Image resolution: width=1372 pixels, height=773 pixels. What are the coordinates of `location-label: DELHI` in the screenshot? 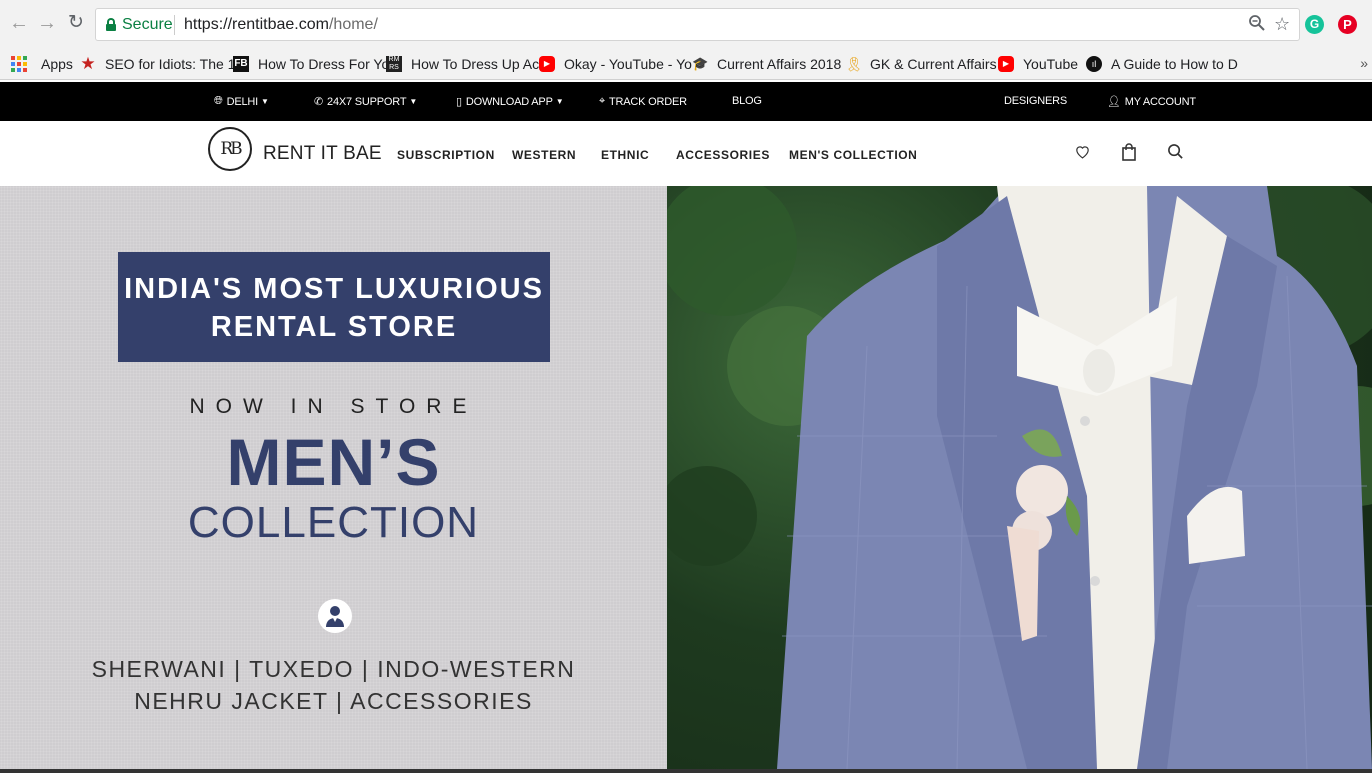 It's located at (242, 101).